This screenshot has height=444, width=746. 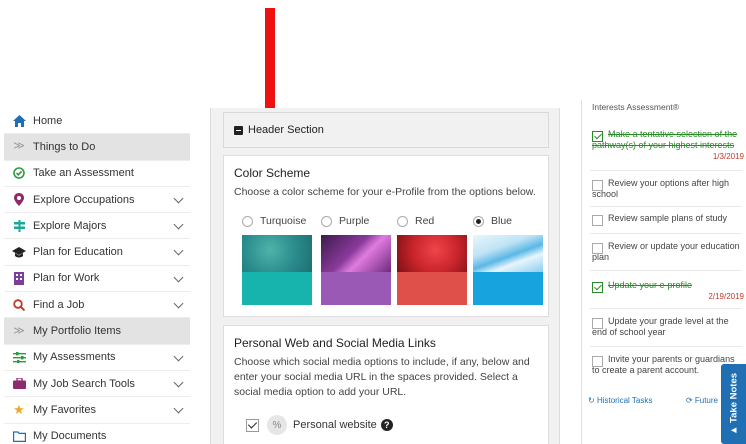 What do you see at coordinates (277, 270) in the screenshot?
I see `scheme-swatch-turquoise` at bounding box center [277, 270].